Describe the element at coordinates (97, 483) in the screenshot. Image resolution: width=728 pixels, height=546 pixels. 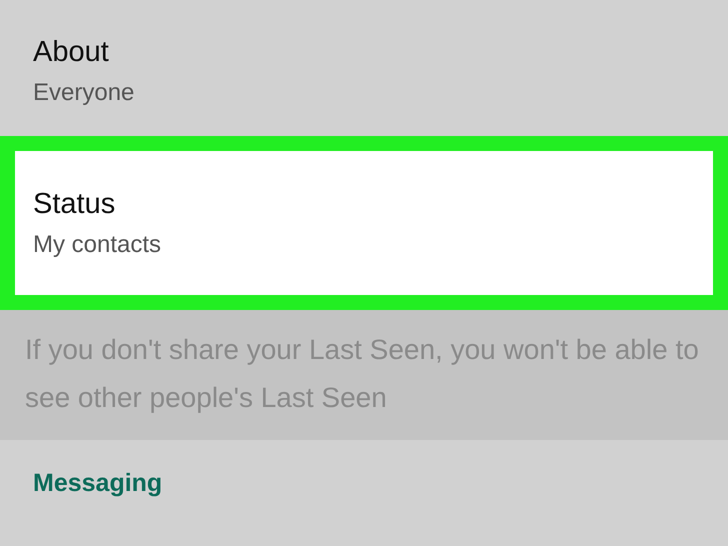
I see `section-header: Messaging` at that location.